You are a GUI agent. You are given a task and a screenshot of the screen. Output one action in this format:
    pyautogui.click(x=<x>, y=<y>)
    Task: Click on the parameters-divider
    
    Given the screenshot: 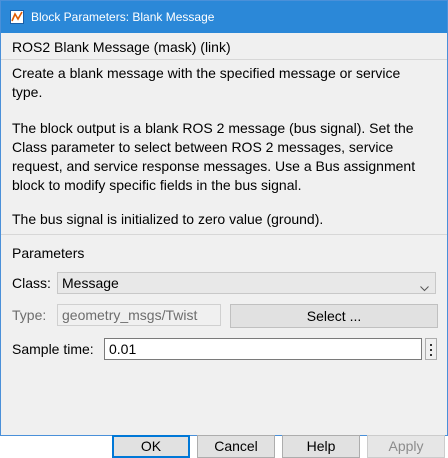 What is the action you would take?
    pyautogui.click(x=224, y=234)
    